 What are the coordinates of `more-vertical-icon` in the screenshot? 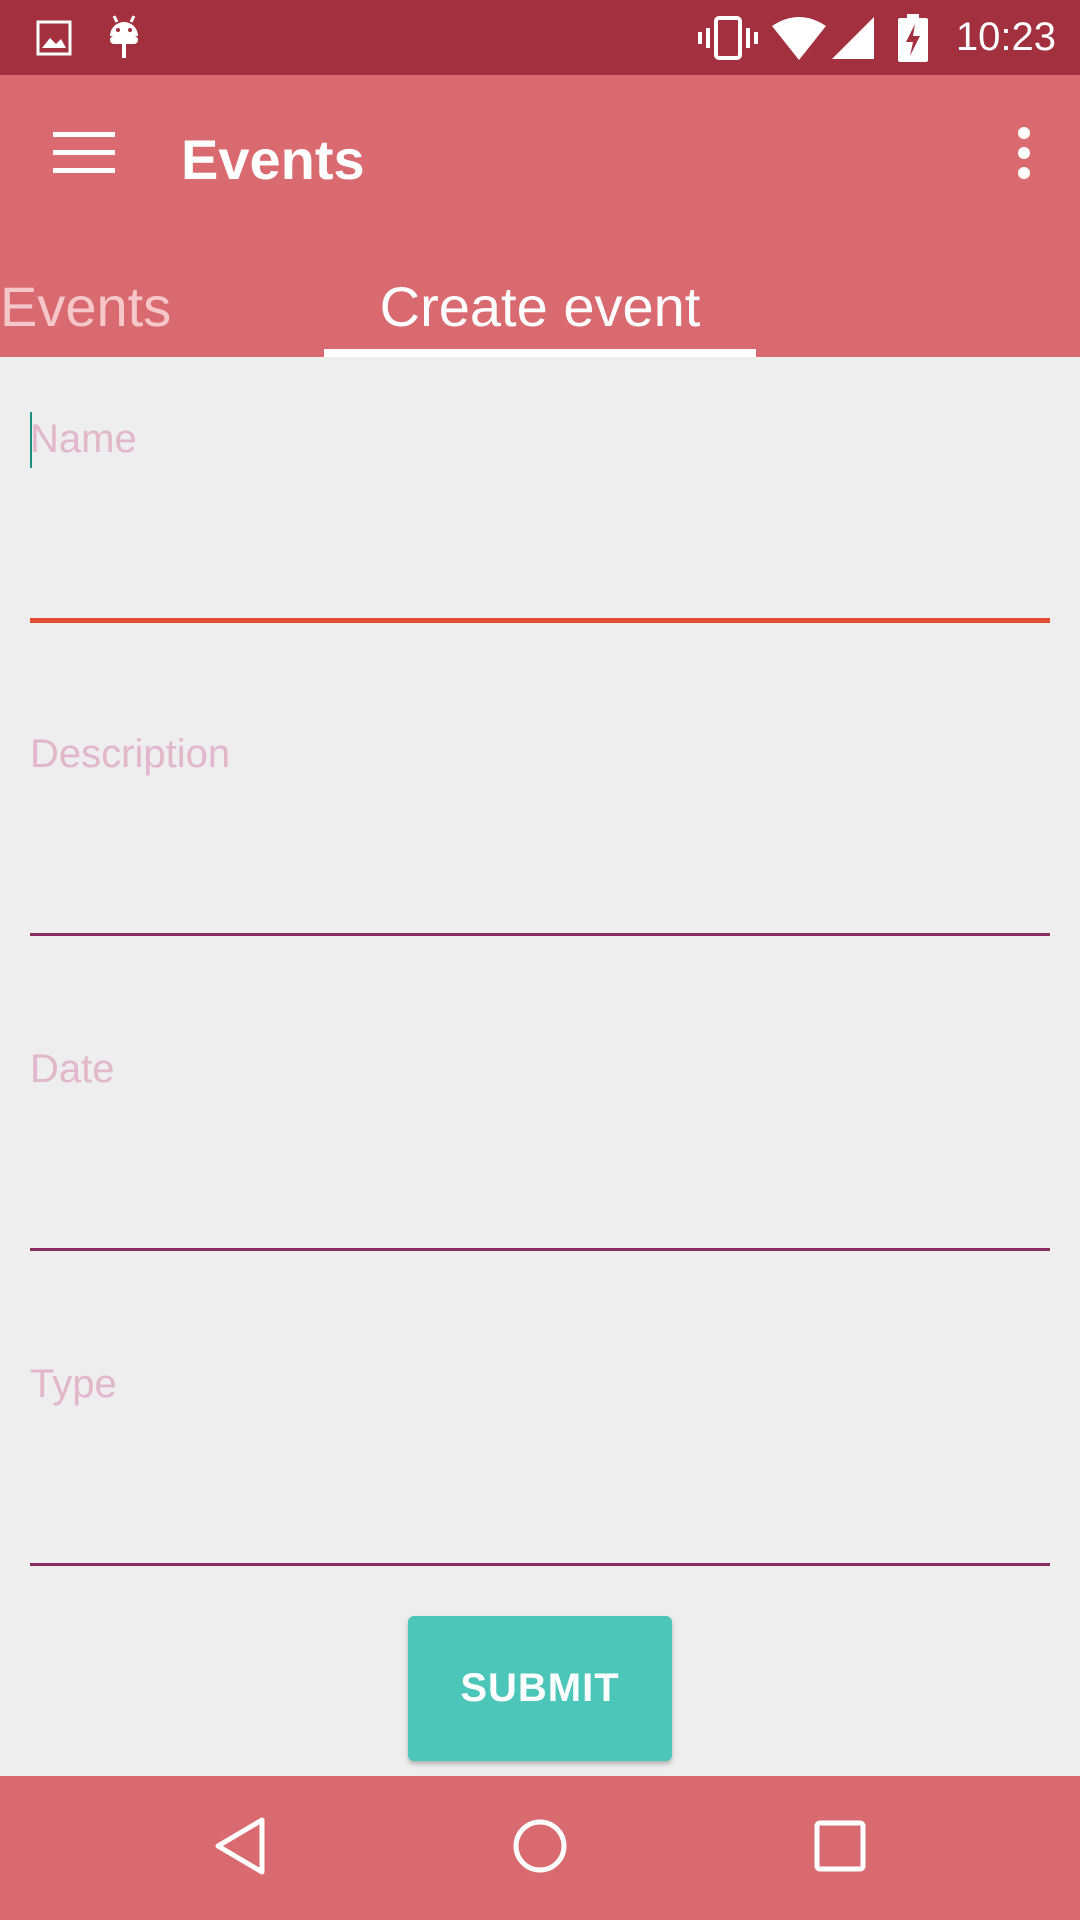 It's located at (1024, 155).